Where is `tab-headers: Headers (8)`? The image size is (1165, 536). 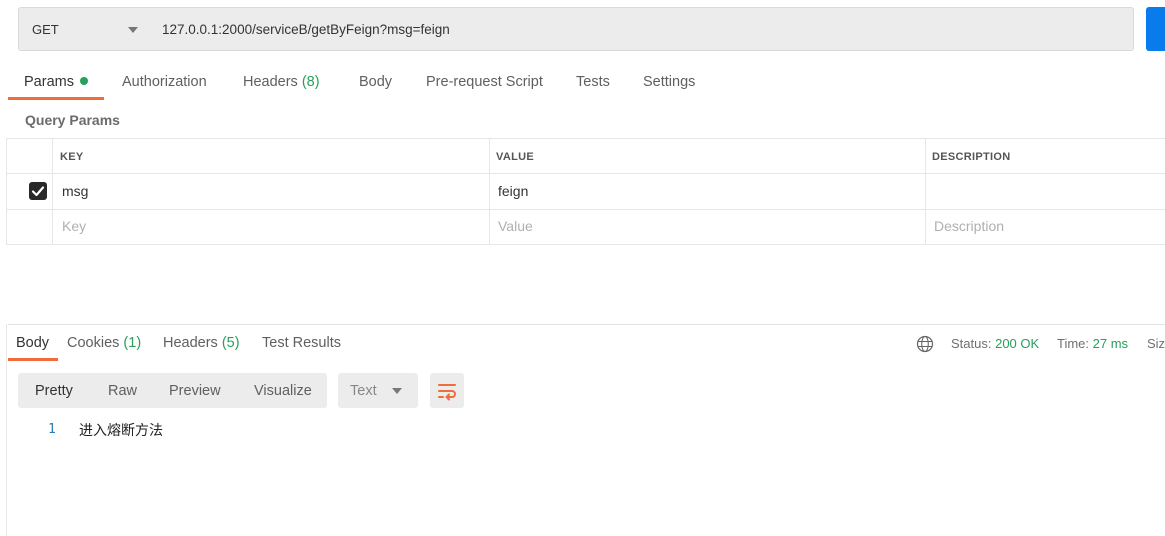
tab-headers: Headers (8) is located at coordinates (281, 82).